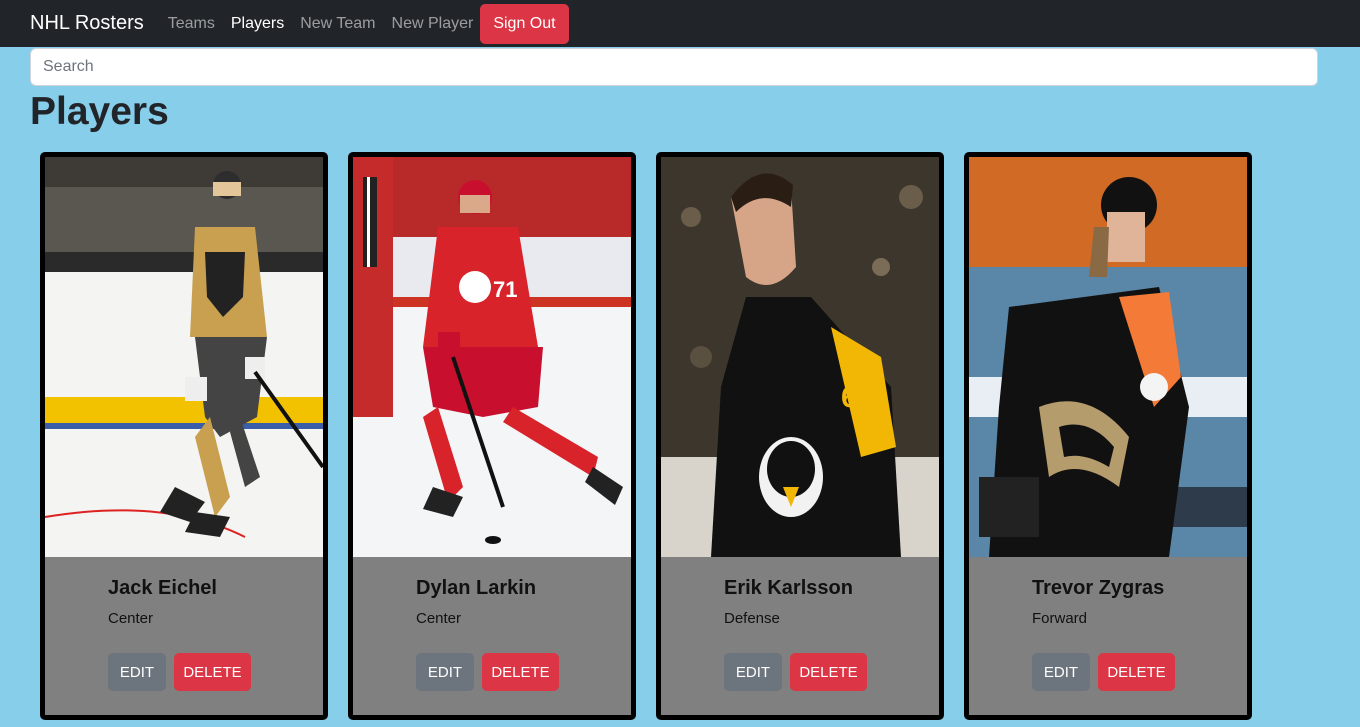  I want to click on page-title: Players, so click(99, 111).